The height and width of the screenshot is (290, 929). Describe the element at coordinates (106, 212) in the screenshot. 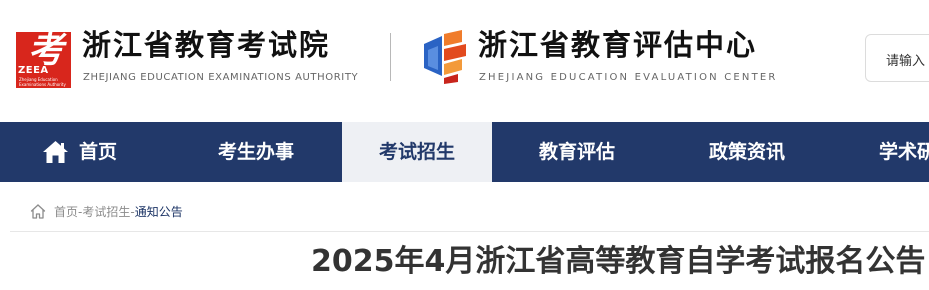

I see `breadcrumb-exams-link: 考试招生` at that location.